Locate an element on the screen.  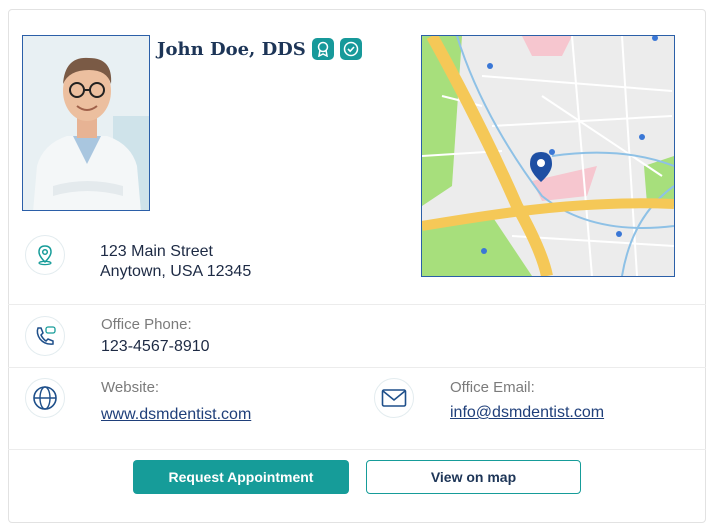
address-line1: 123 Main Street is located at coordinates (156, 251).